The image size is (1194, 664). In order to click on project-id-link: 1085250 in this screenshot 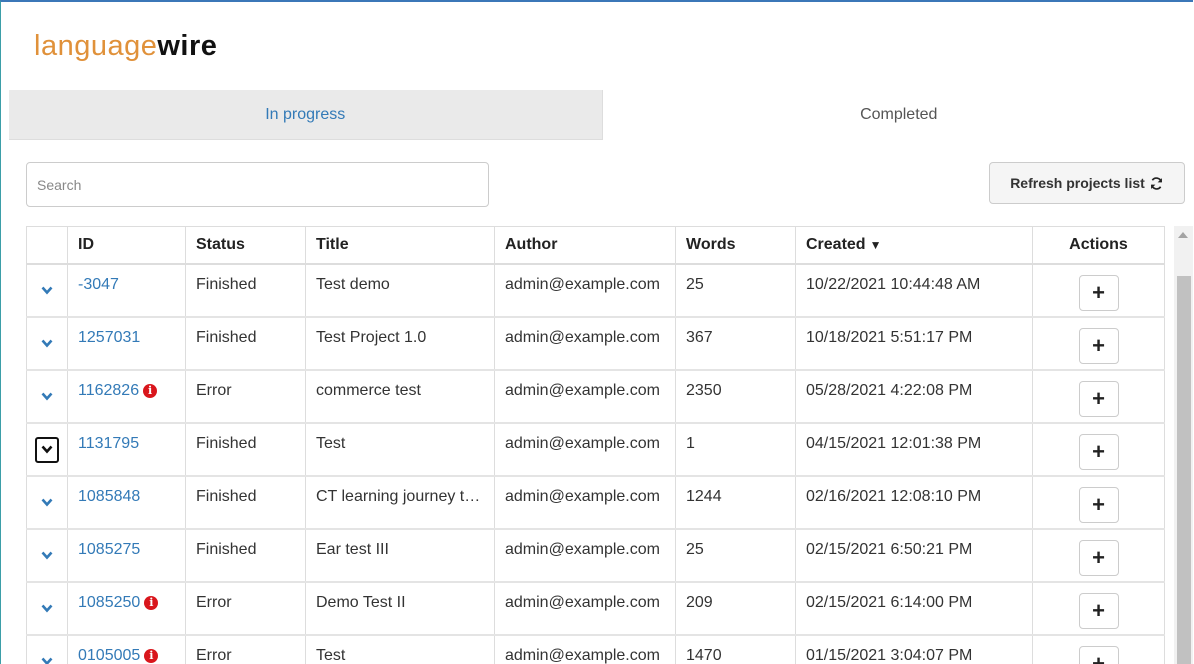, I will do `click(109, 602)`.